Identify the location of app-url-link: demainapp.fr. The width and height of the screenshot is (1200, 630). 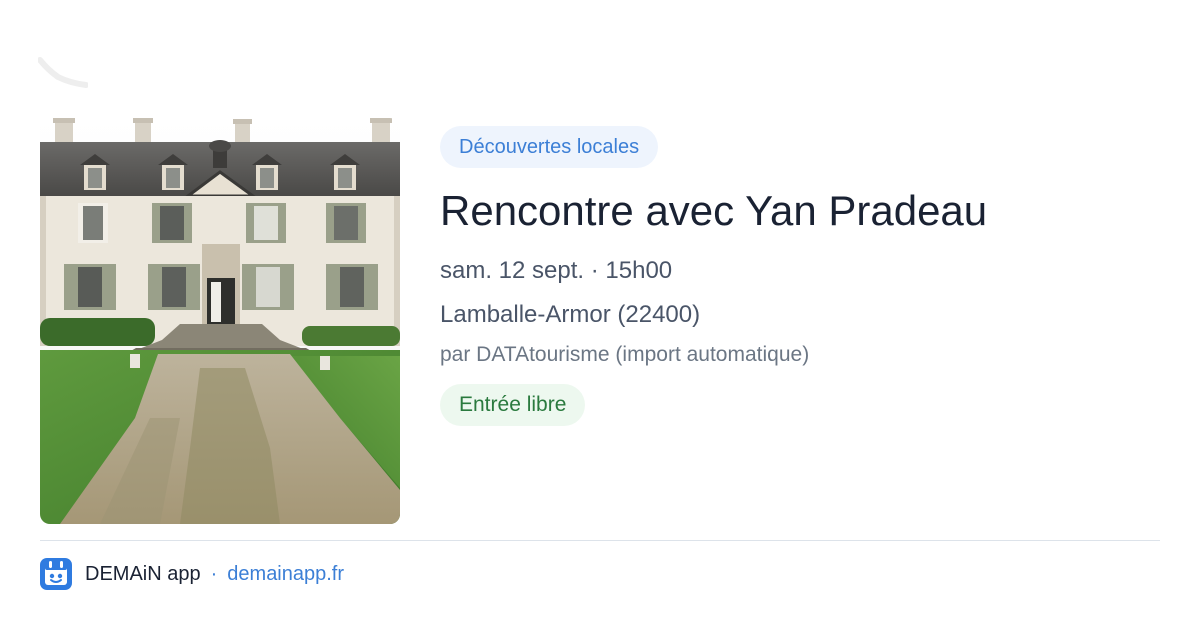
(285, 574).